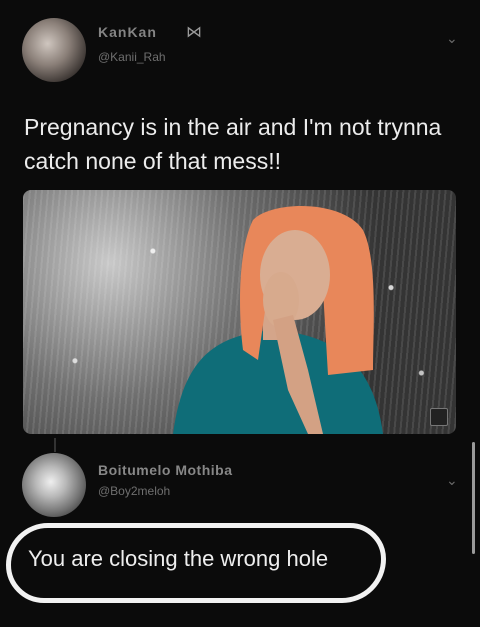 The image size is (480, 627). I want to click on tweet-author-name: KanKan, so click(127, 32).